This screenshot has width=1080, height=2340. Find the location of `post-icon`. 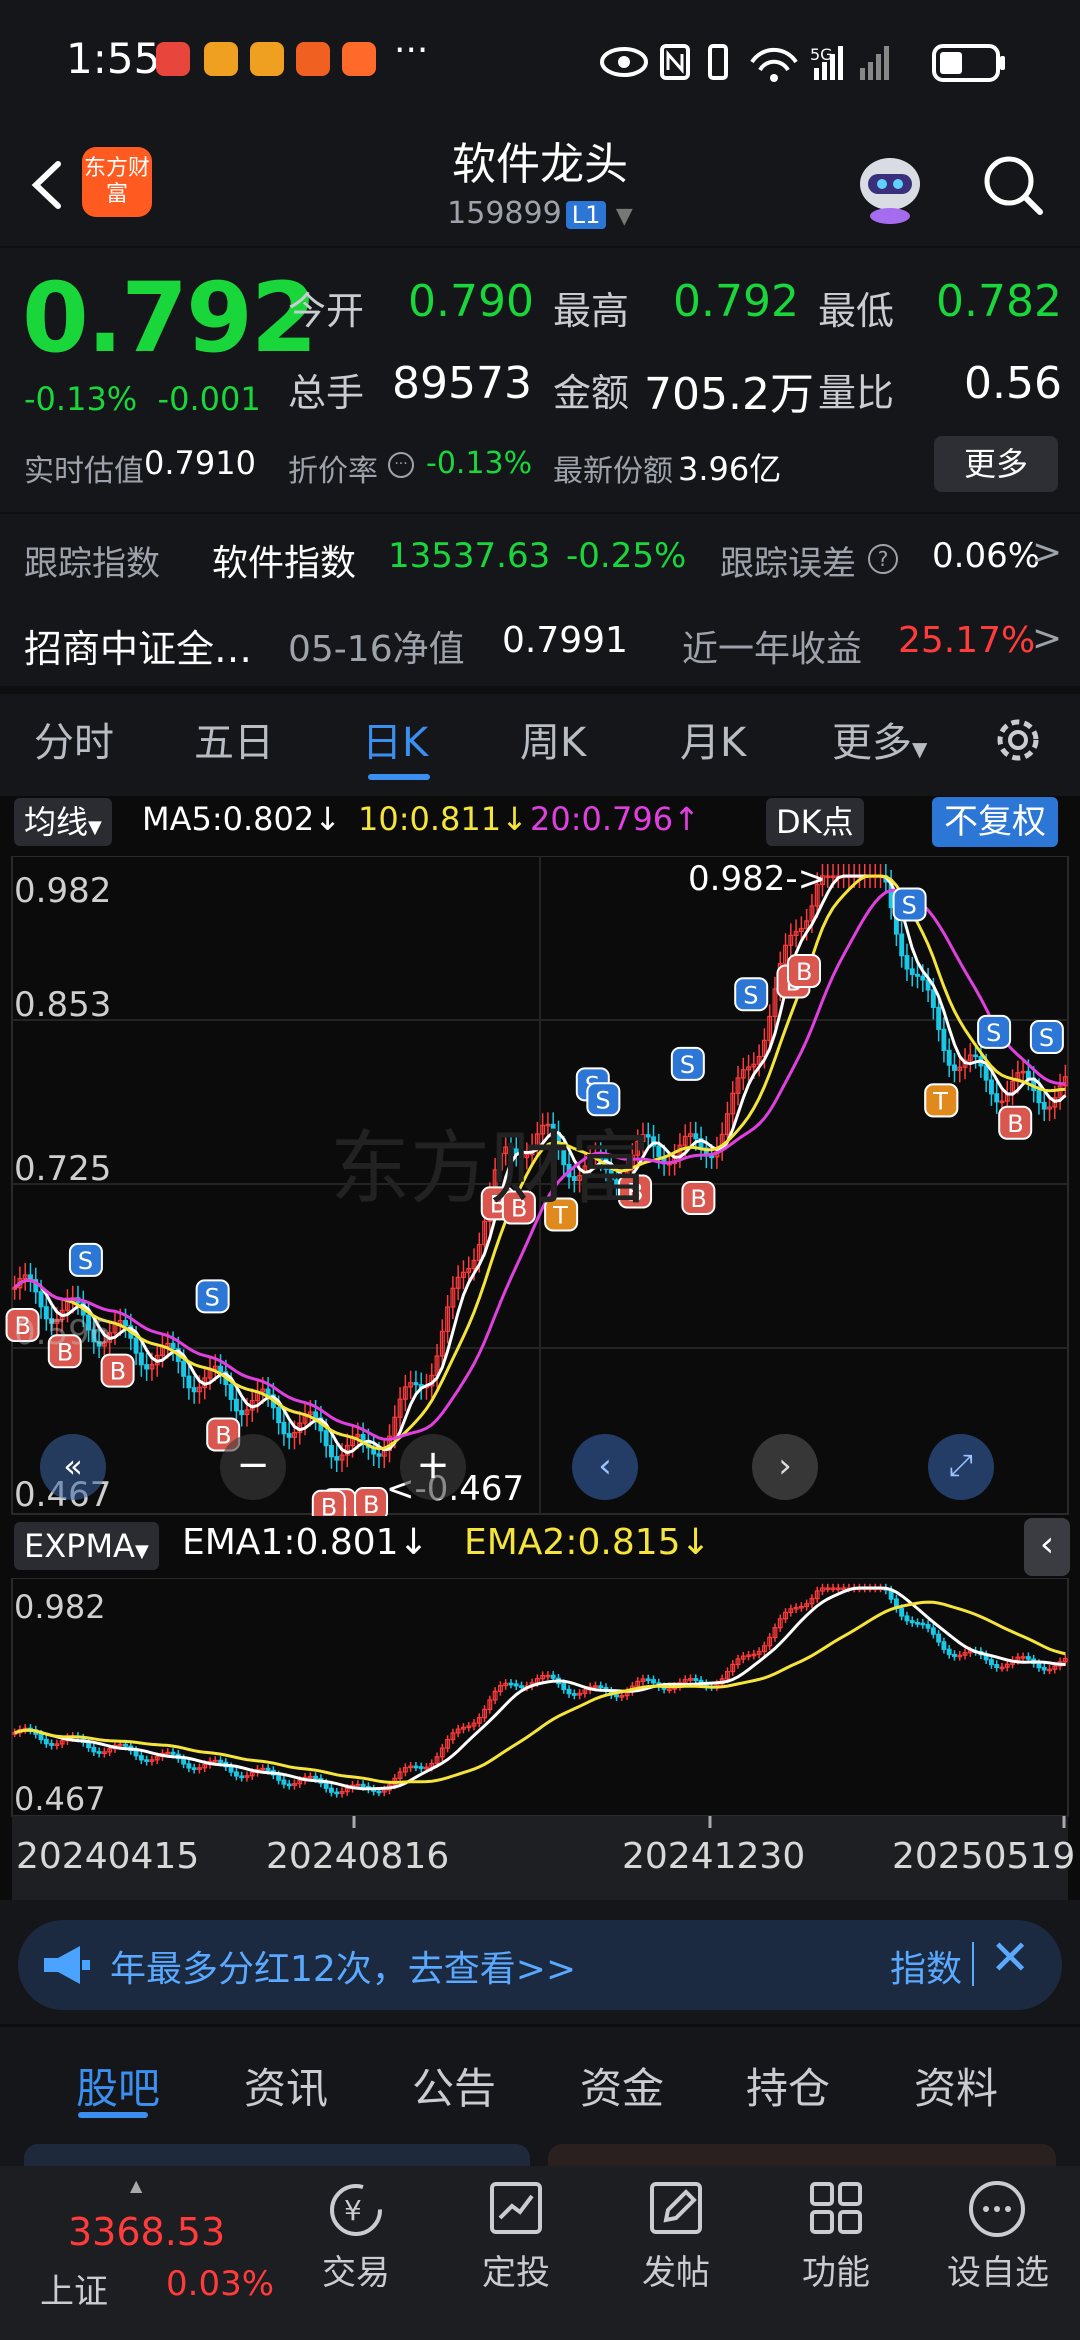

post-icon is located at coordinates (676, 2209).